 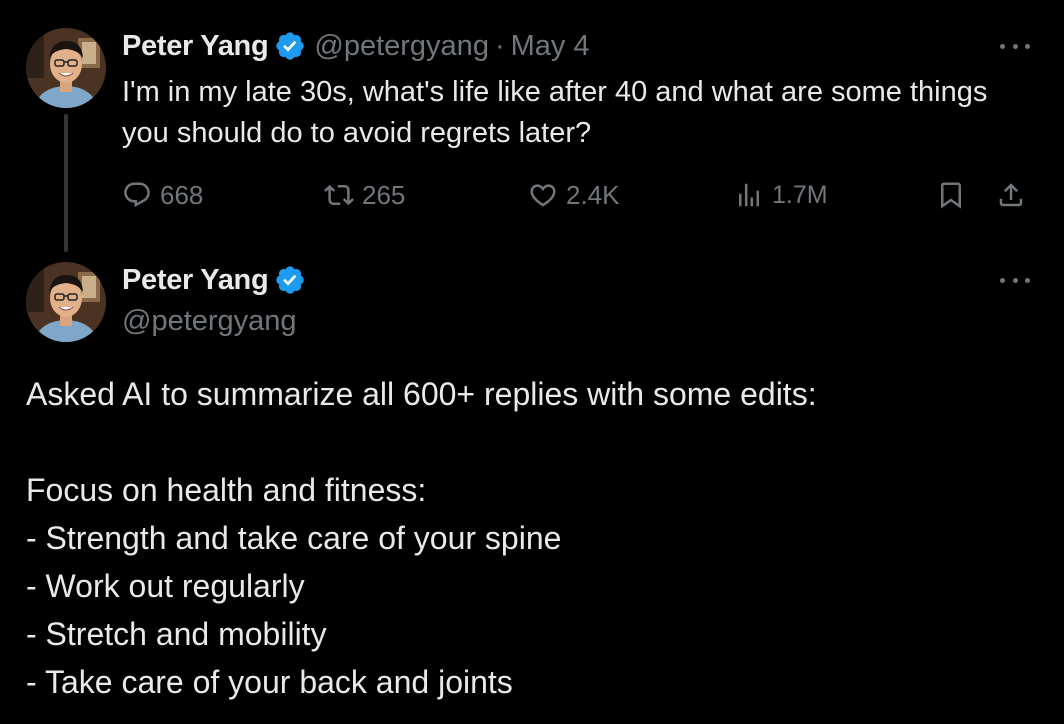 I want to click on retweet-button: 265, so click(x=364, y=195).